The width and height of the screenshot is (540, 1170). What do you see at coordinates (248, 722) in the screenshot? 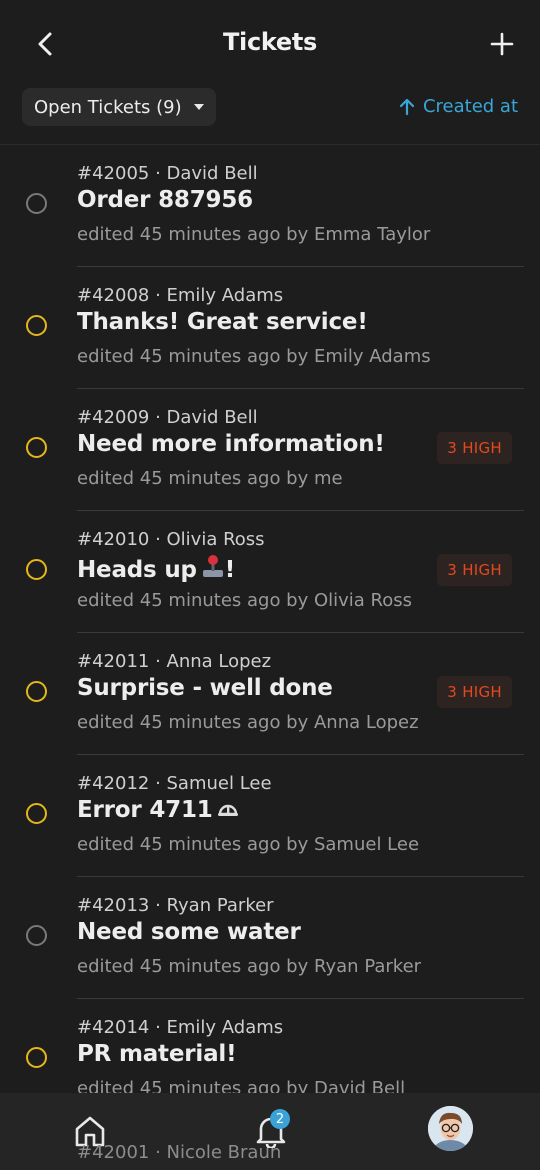
I see `ticket-edited: edited 45 minutes ago by Anna Lopez` at bounding box center [248, 722].